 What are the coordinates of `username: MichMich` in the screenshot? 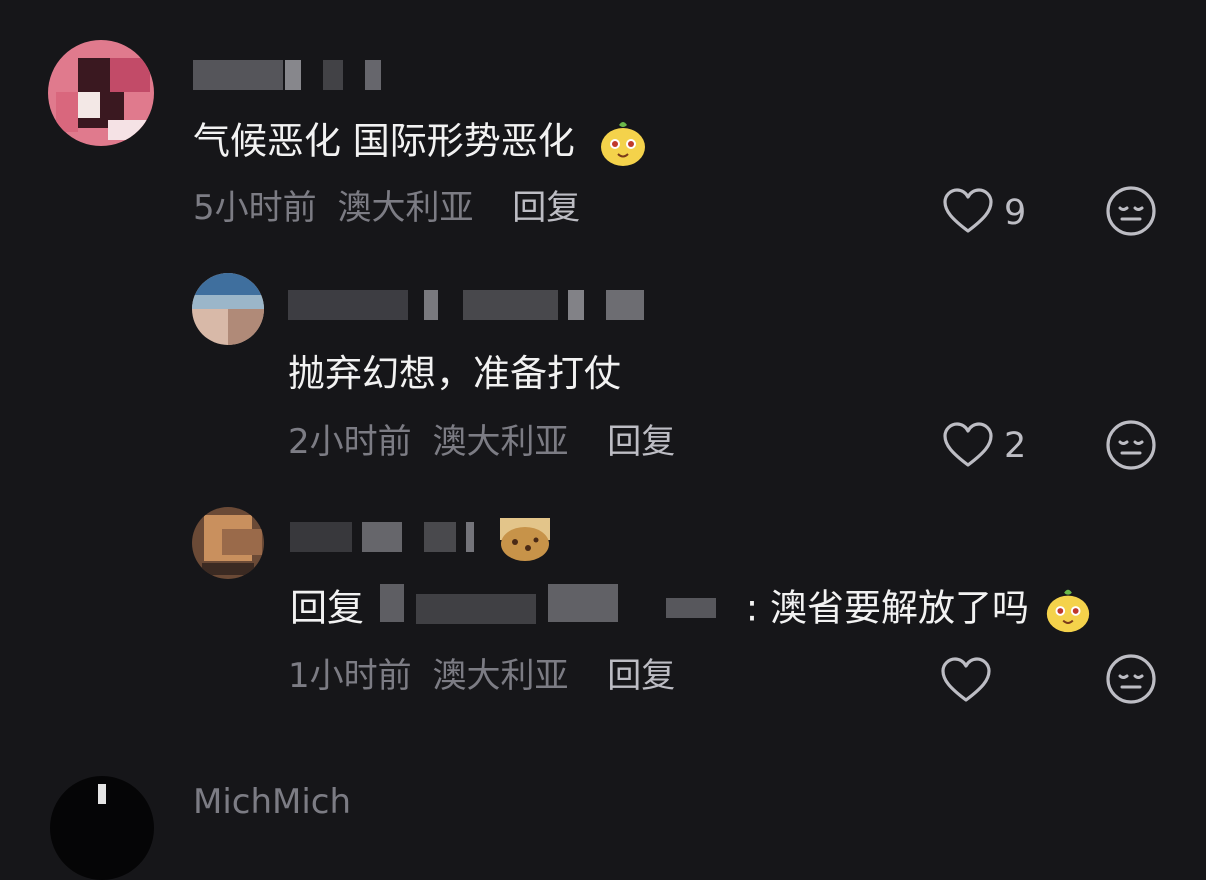 It's located at (272, 802).